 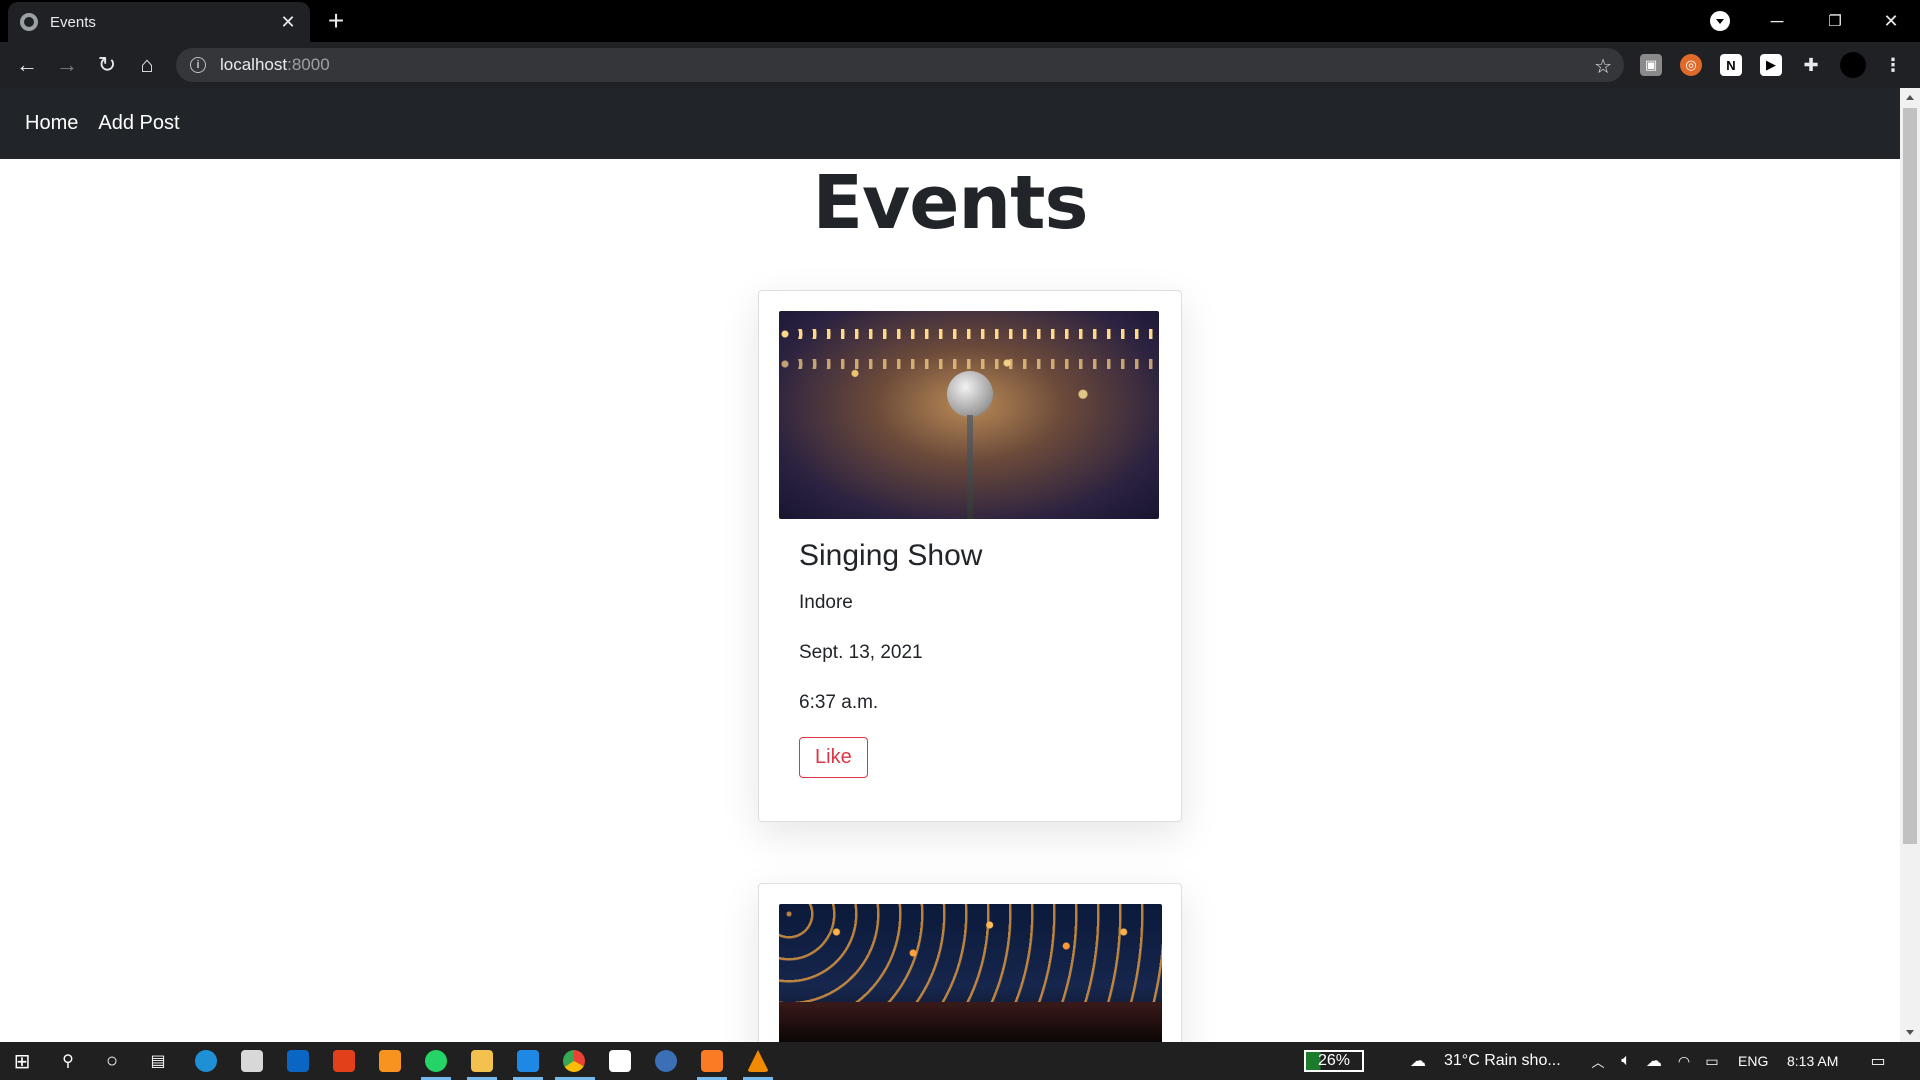 I want to click on scroll-up-arrow-icon, so click(x=1910, y=97).